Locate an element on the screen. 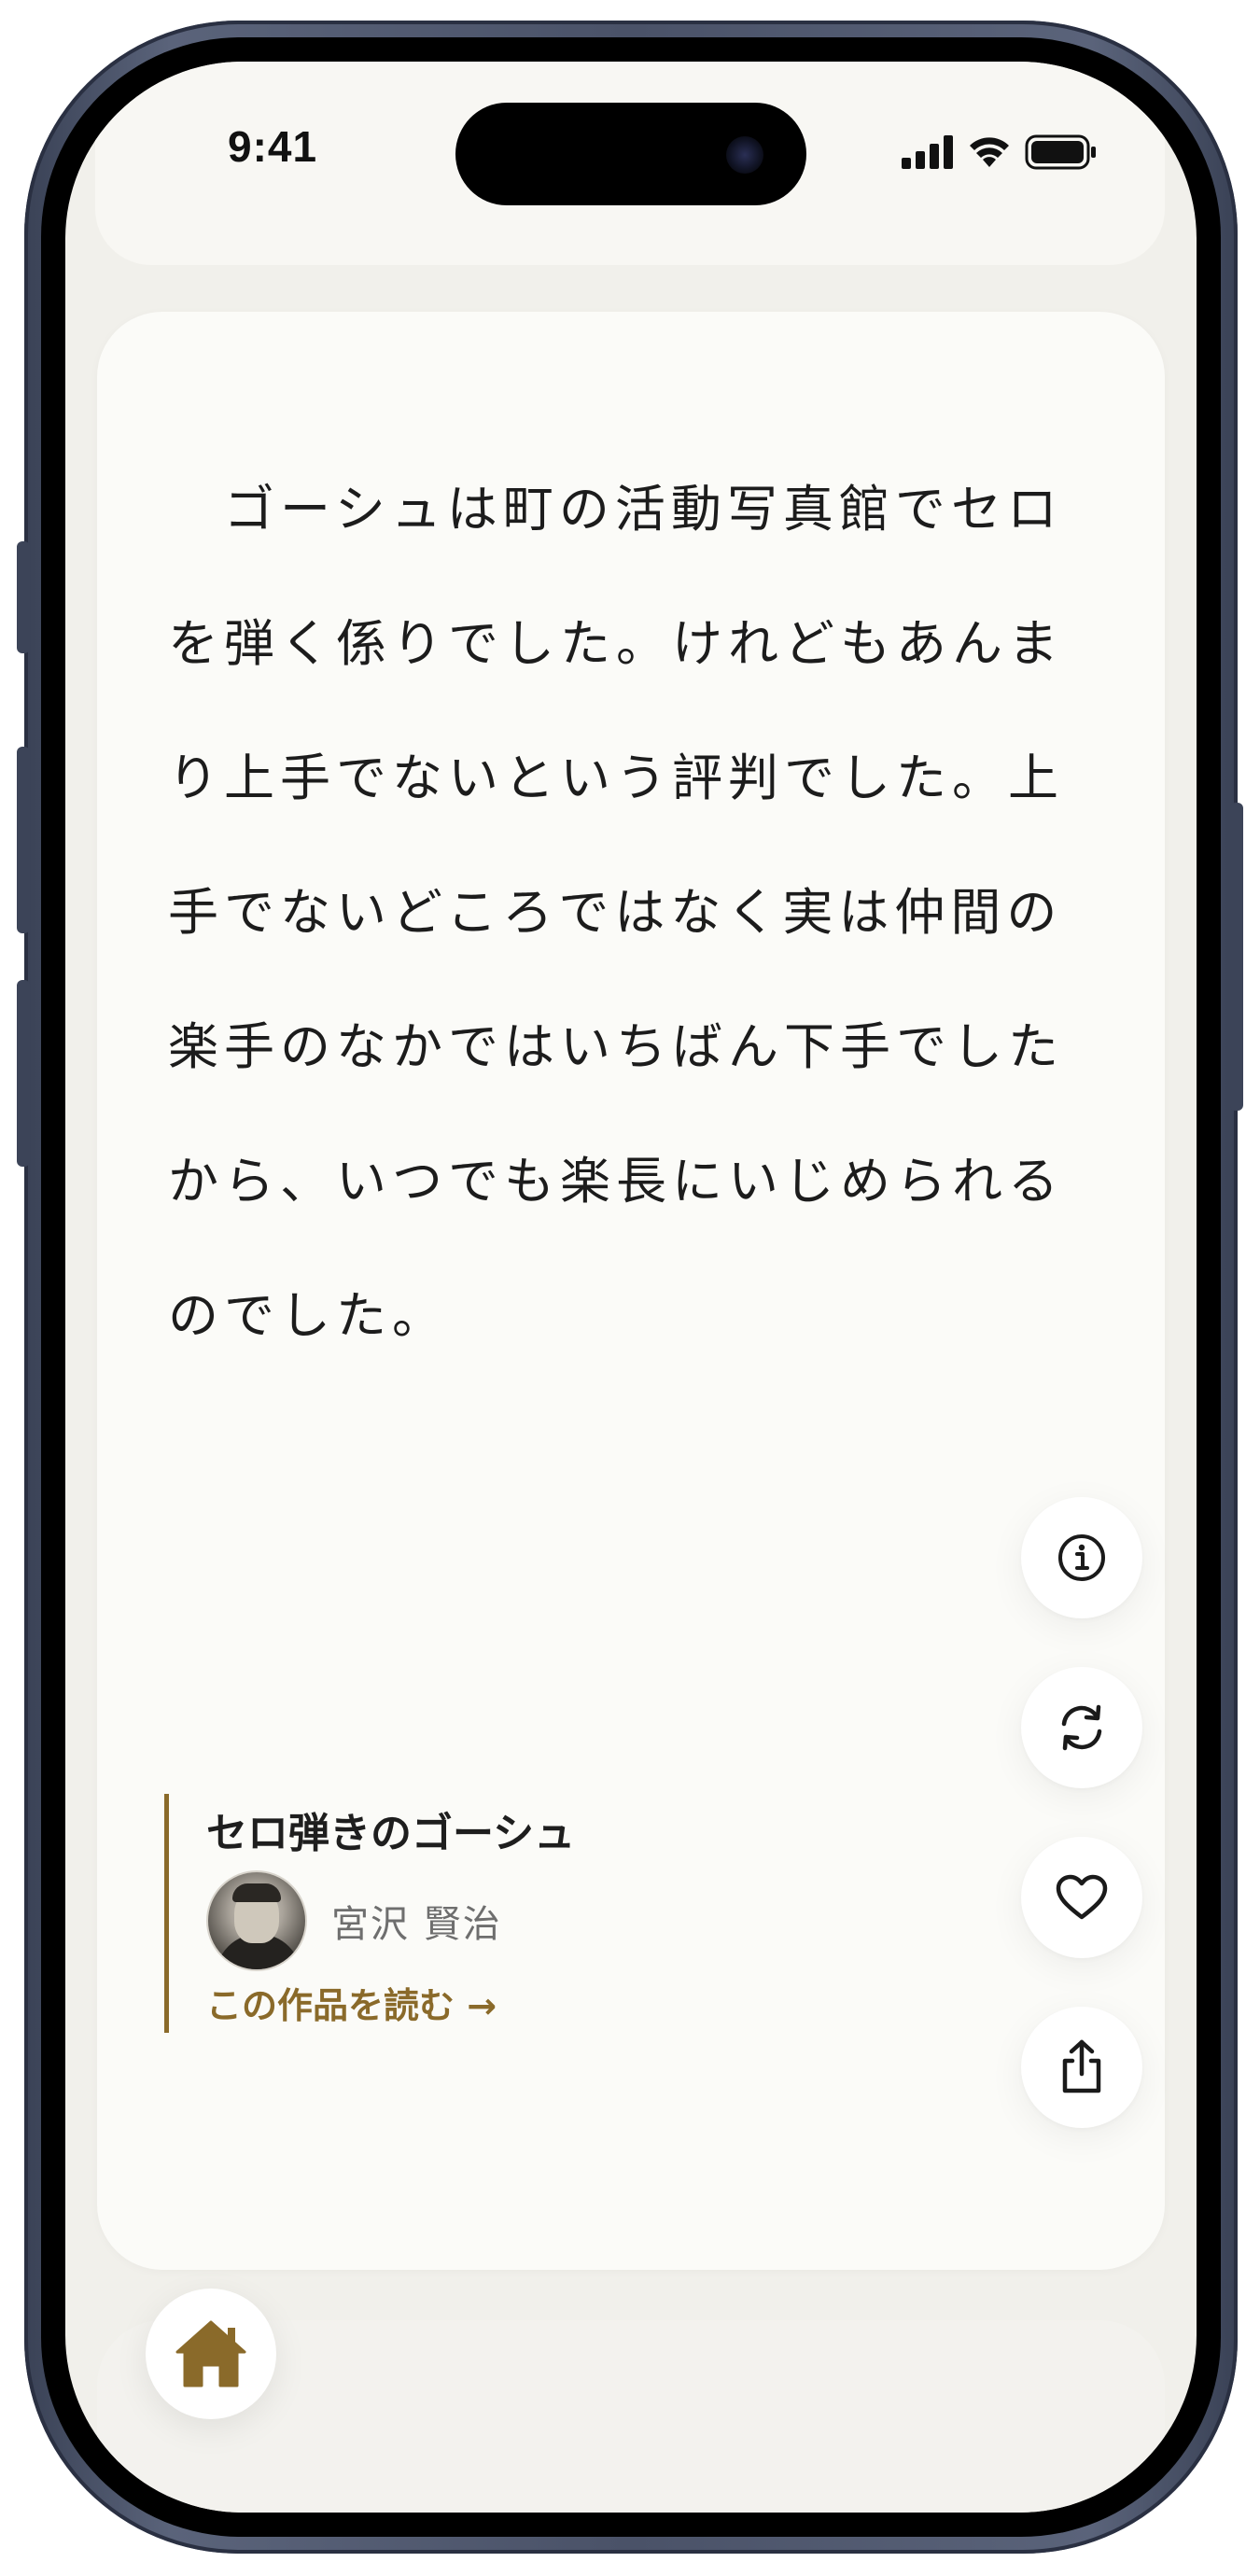 Image resolution: width=1260 pixels, height=2576 pixels. wifi-icon is located at coordinates (989, 152).